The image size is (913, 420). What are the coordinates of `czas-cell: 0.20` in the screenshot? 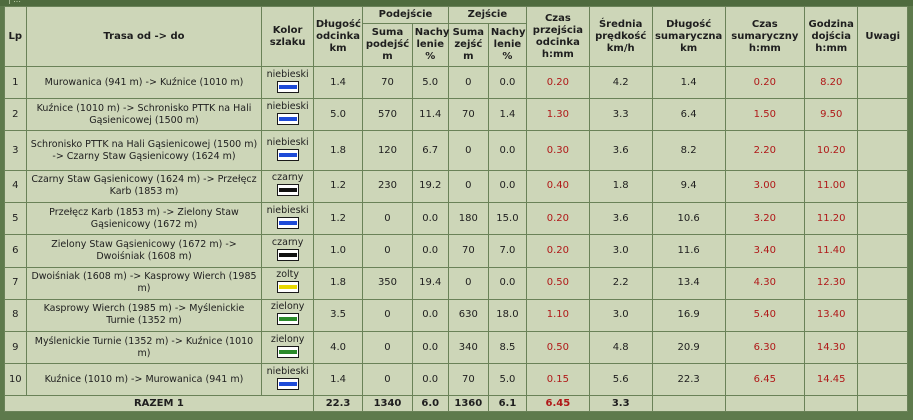 It's located at (557, 219).